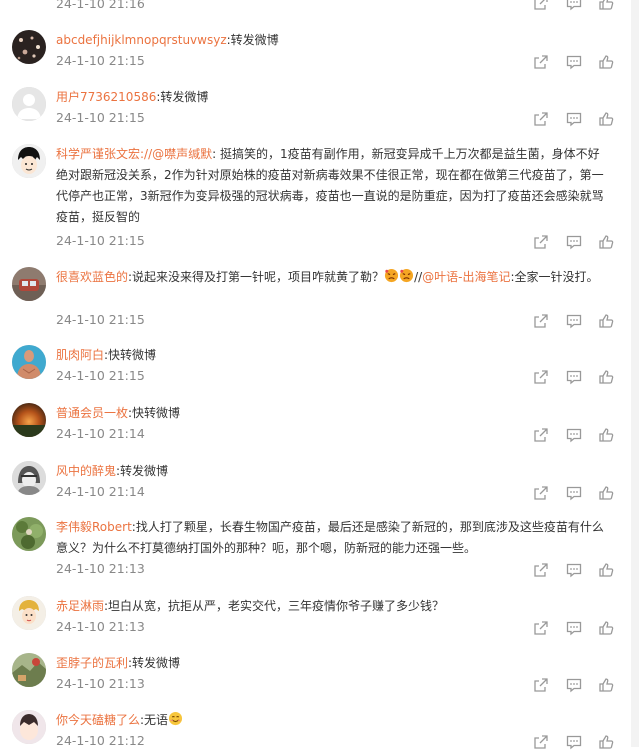 The image size is (639, 752). I want to click on comment-text: abcdefjhijklmnopqrstuvwsyz:转发微博, so click(330, 40).